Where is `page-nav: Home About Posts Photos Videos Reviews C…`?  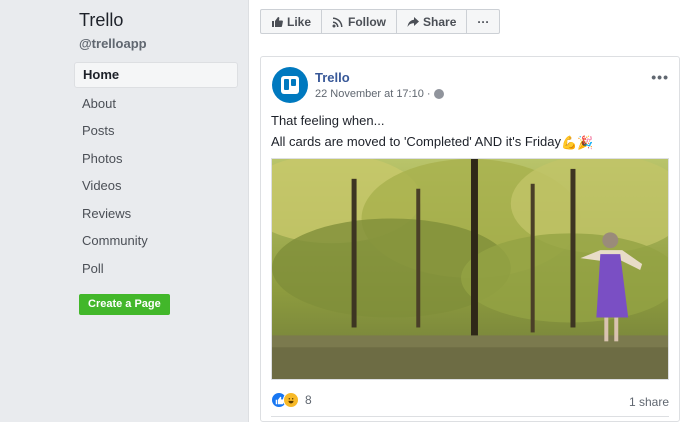 page-nav: Home About Posts Photos Videos Reviews C… is located at coordinates (156, 172).